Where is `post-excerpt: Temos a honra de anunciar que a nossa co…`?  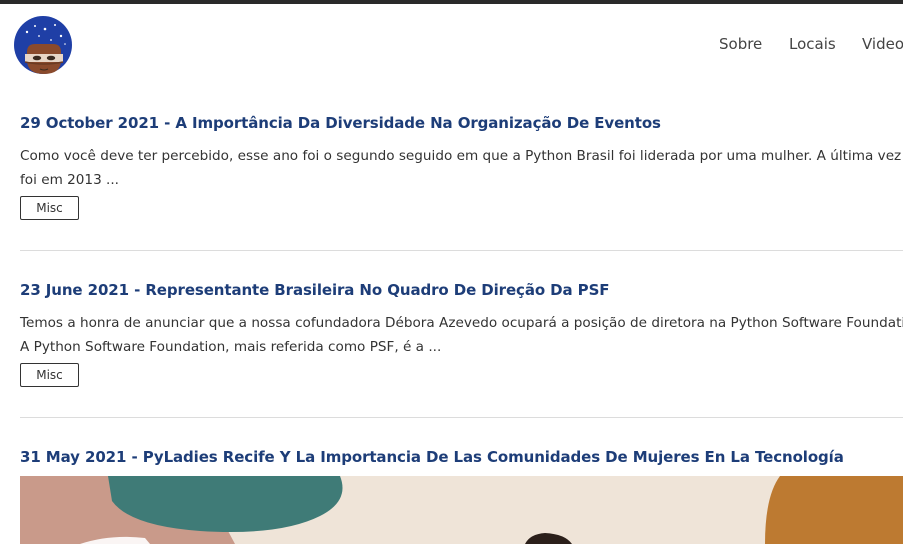
post-excerpt: Temos a honra de anunciar que a nossa co… is located at coordinates (461, 335).